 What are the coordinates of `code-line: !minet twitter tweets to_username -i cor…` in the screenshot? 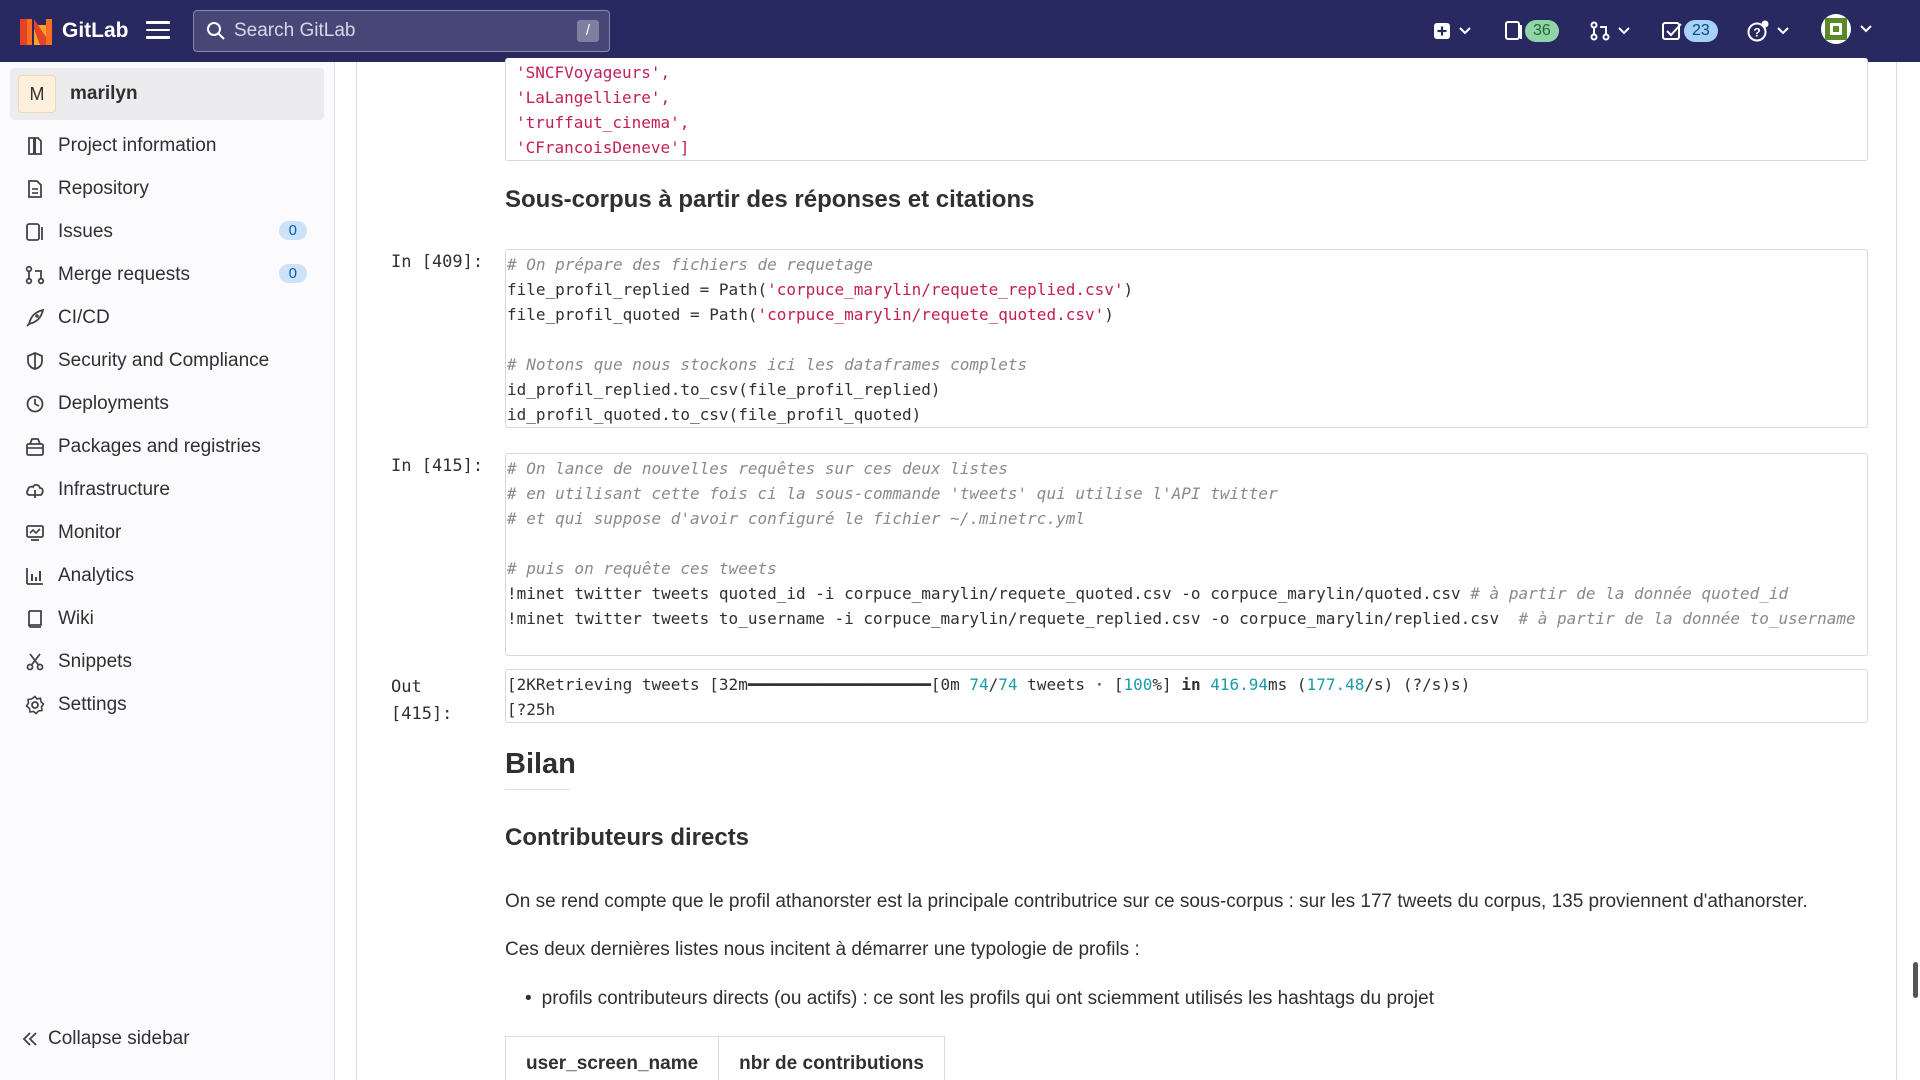 It's located at (1187, 618).